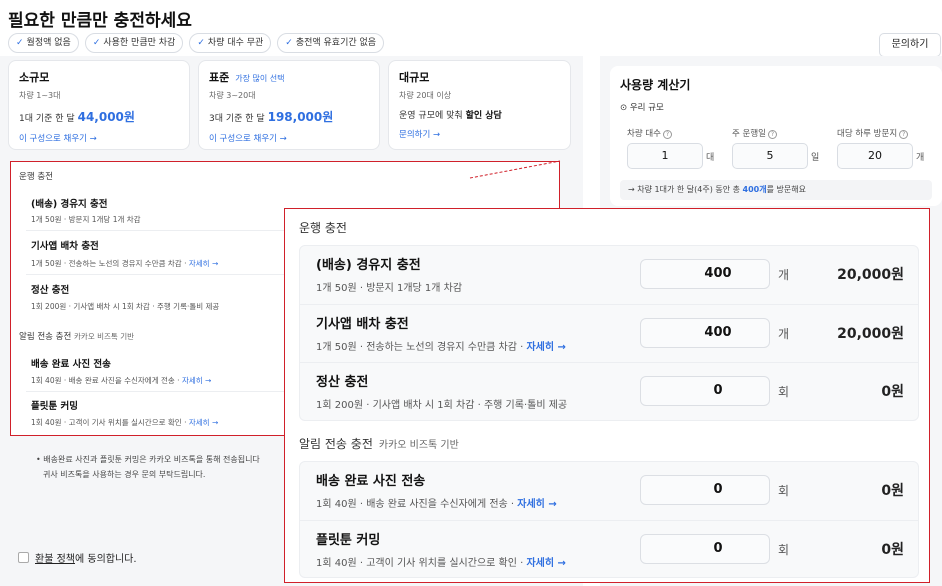  What do you see at coordinates (50, 290) in the screenshot?
I see `settlement-charge-title: 정산 충전` at bounding box center [50, 290].